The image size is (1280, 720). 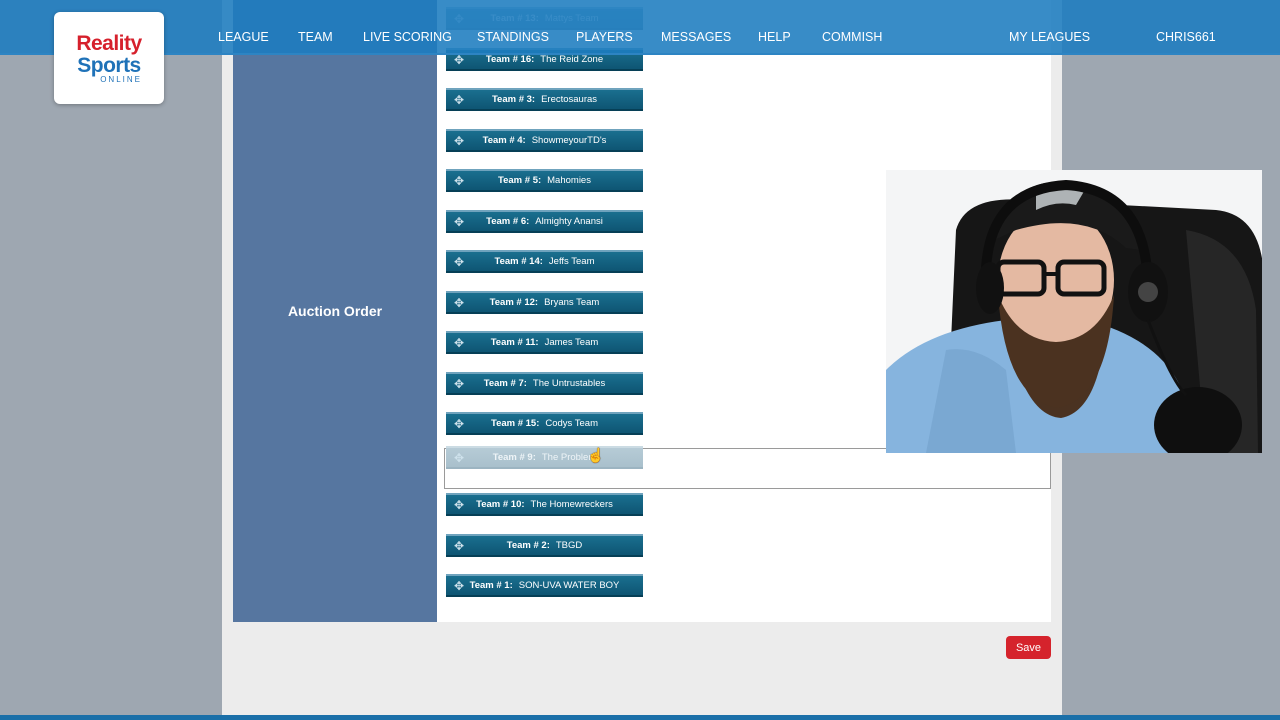 I want to click on auction-order-label-column: Auction Order, so click(x=335, y=311).